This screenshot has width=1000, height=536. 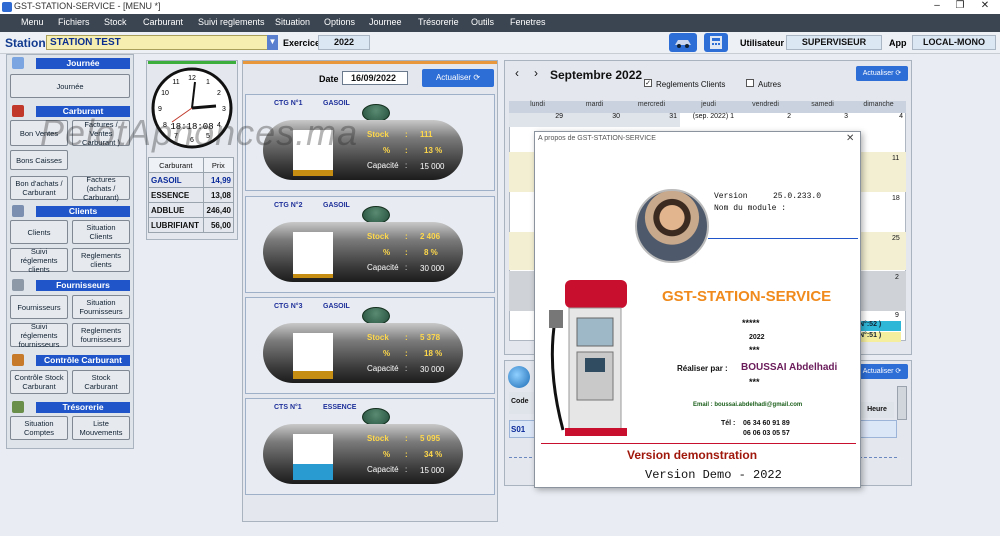 What do you see at coordinates (482, 22) in the screenshot?
I see `menu-outils: Outils` at bounding box center [482, 22].